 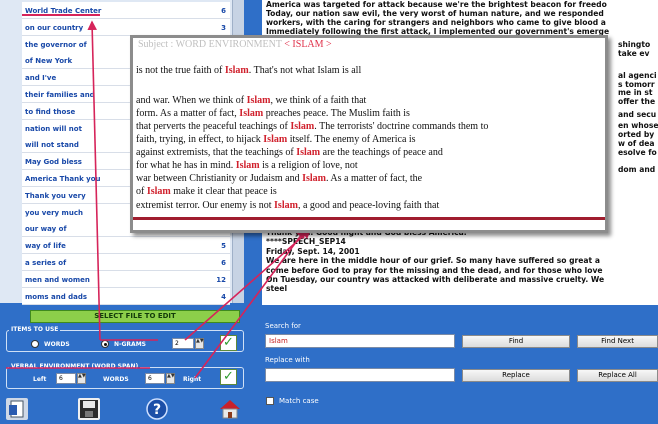 What do you see at coordinates (305, 70) in the screenshot?
I see `concordance-right-context: . That's not what Islam is all` at bounding box center [305, 70].